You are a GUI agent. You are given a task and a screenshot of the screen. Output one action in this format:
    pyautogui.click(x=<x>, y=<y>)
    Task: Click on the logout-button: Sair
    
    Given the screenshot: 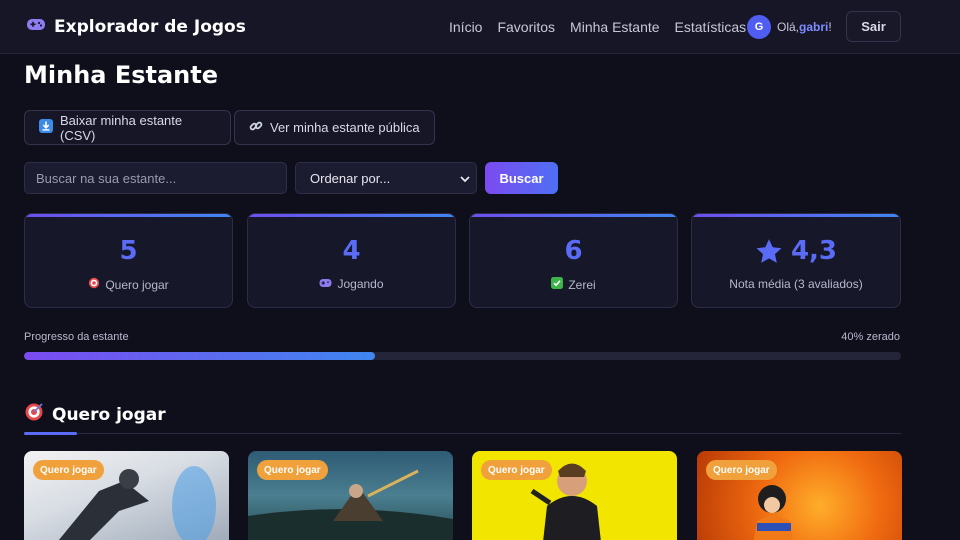 What is the action you would take?
    pyautogui.click(x=873, y=26)
    